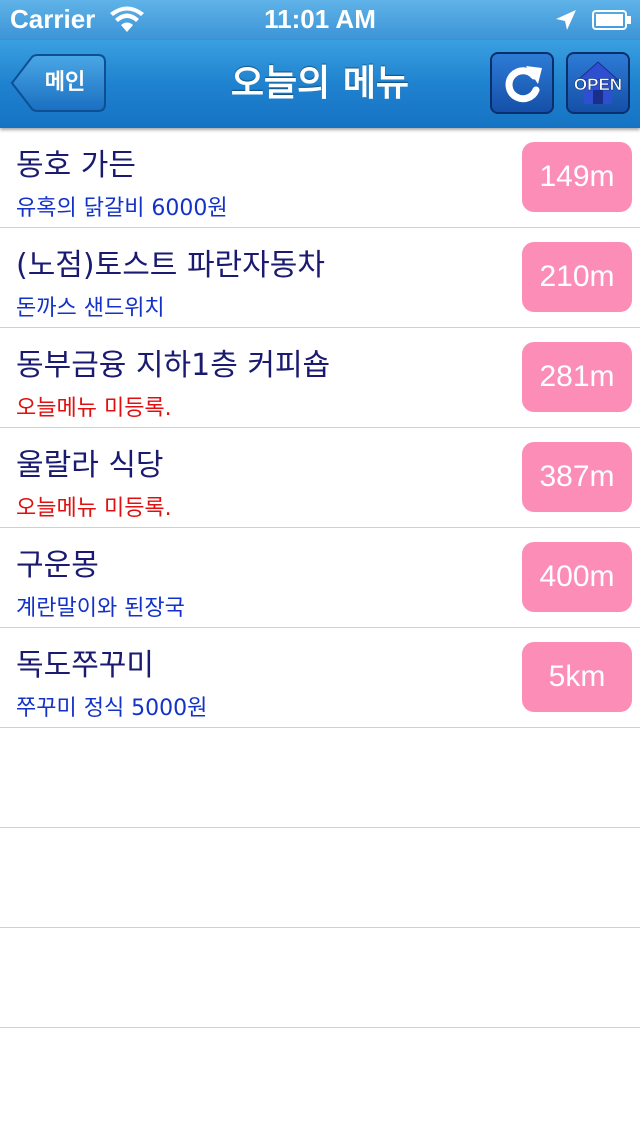  I want to click on restaurant-name: 울랄라 식당, so click(90, 465).